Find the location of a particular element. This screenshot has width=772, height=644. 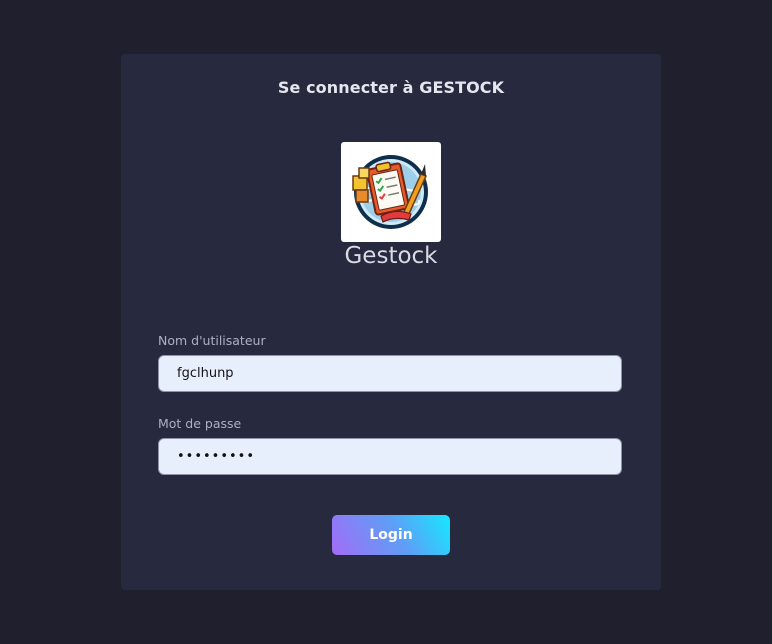

clipboard-checklist-icon is located at coordinates (390, 192).